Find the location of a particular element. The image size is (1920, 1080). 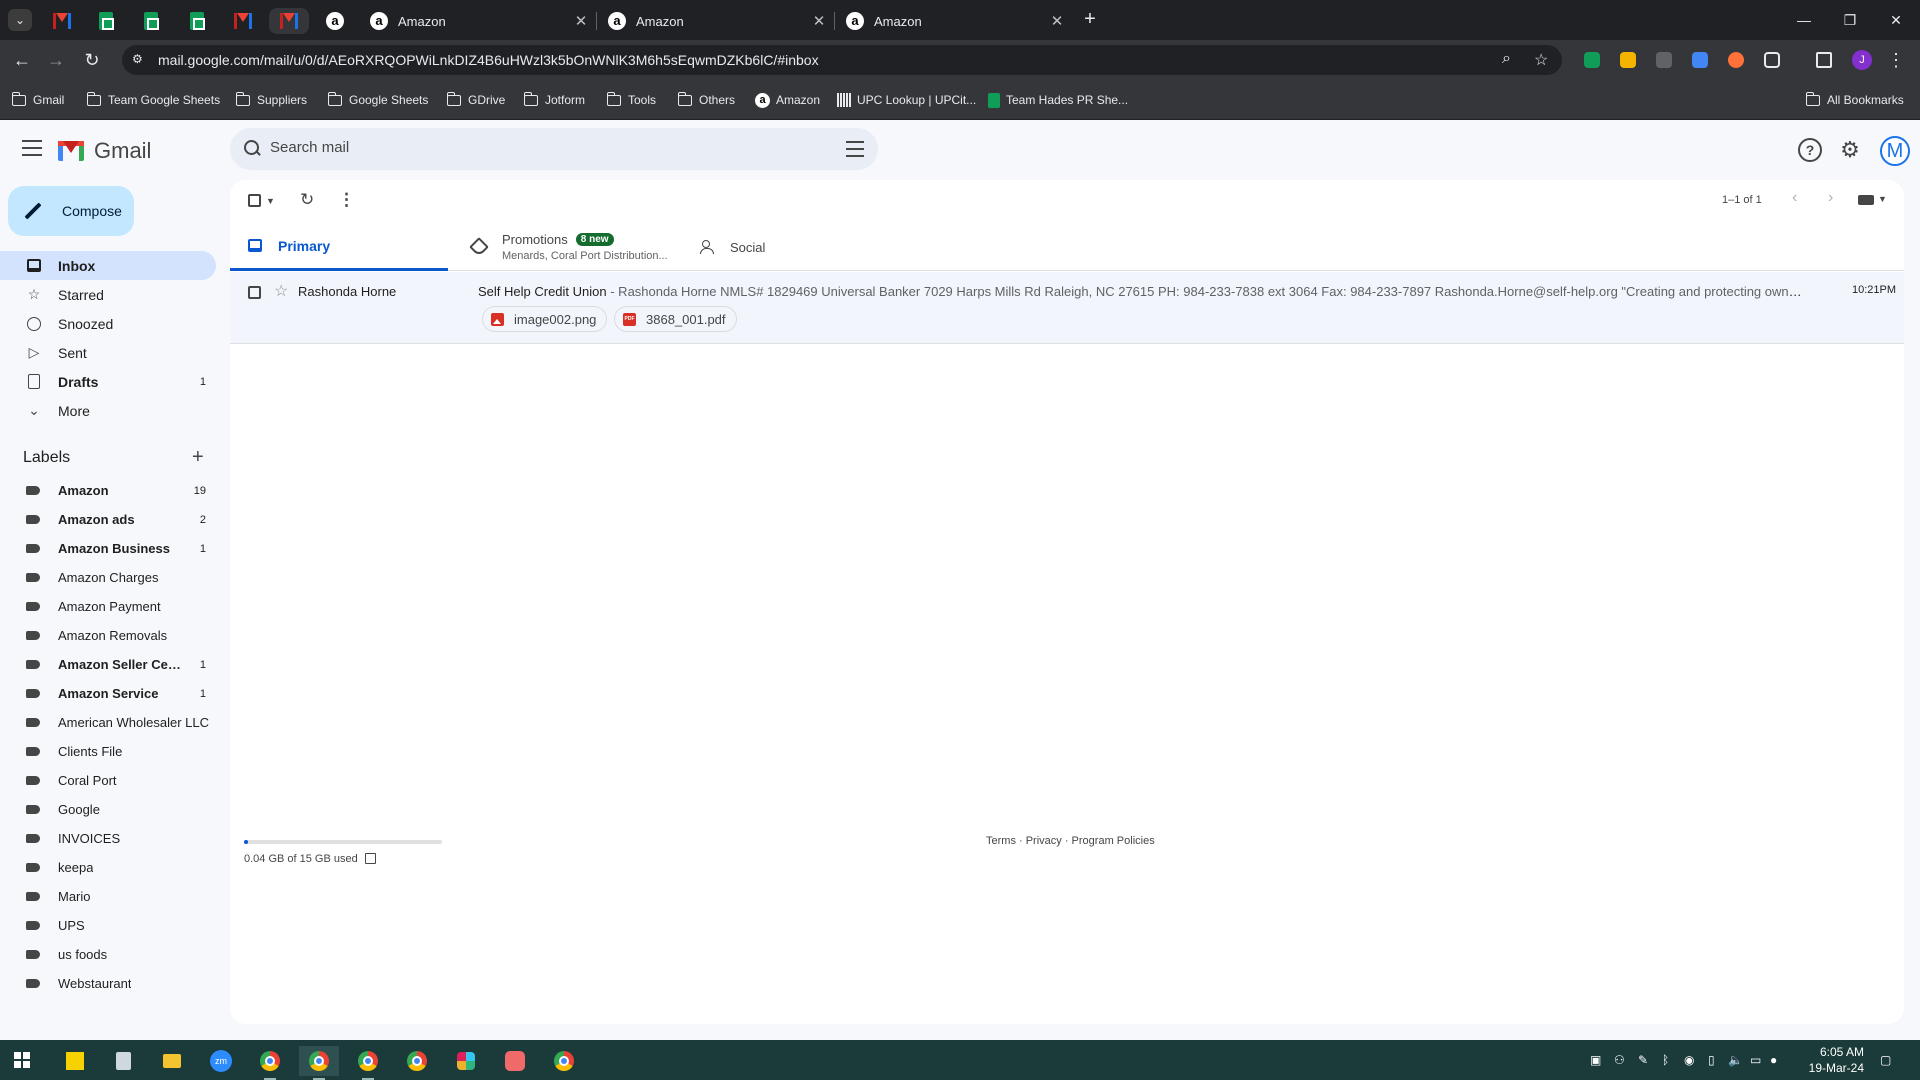

notifications-icon: ▢ is located at coordinates (1885, 1061).